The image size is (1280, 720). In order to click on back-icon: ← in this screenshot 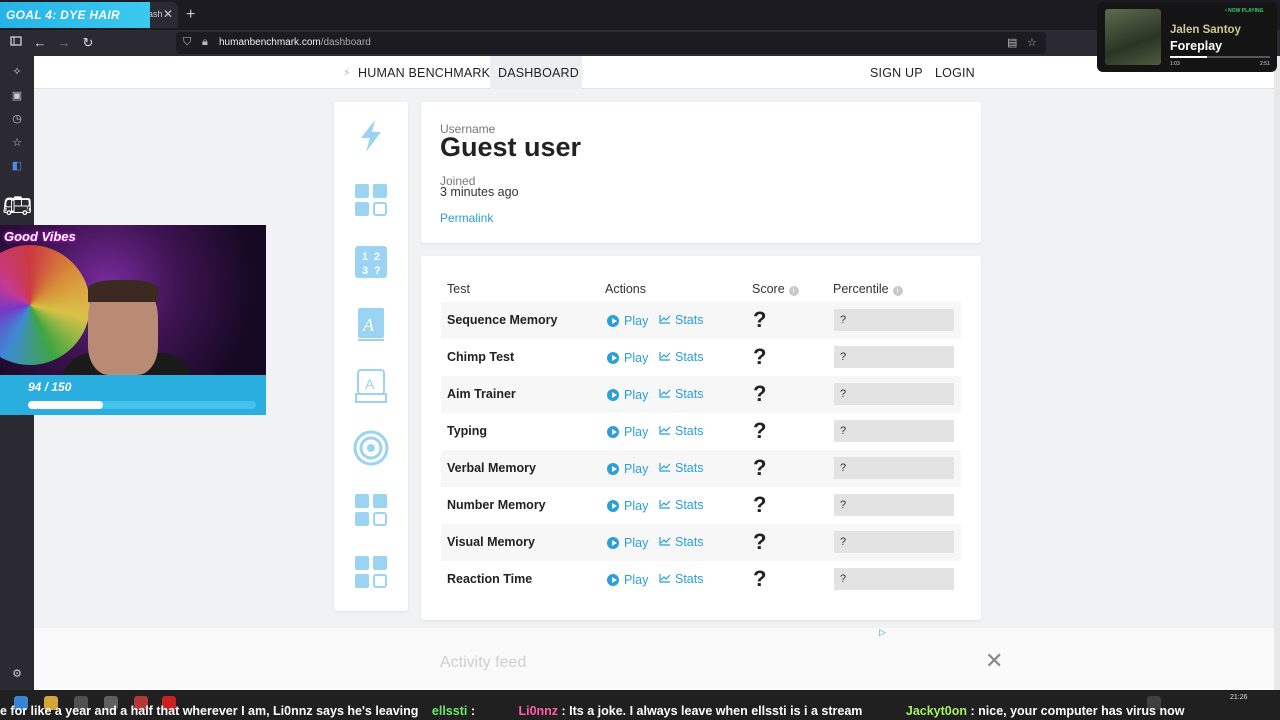, I will do `click(40, 43)`.